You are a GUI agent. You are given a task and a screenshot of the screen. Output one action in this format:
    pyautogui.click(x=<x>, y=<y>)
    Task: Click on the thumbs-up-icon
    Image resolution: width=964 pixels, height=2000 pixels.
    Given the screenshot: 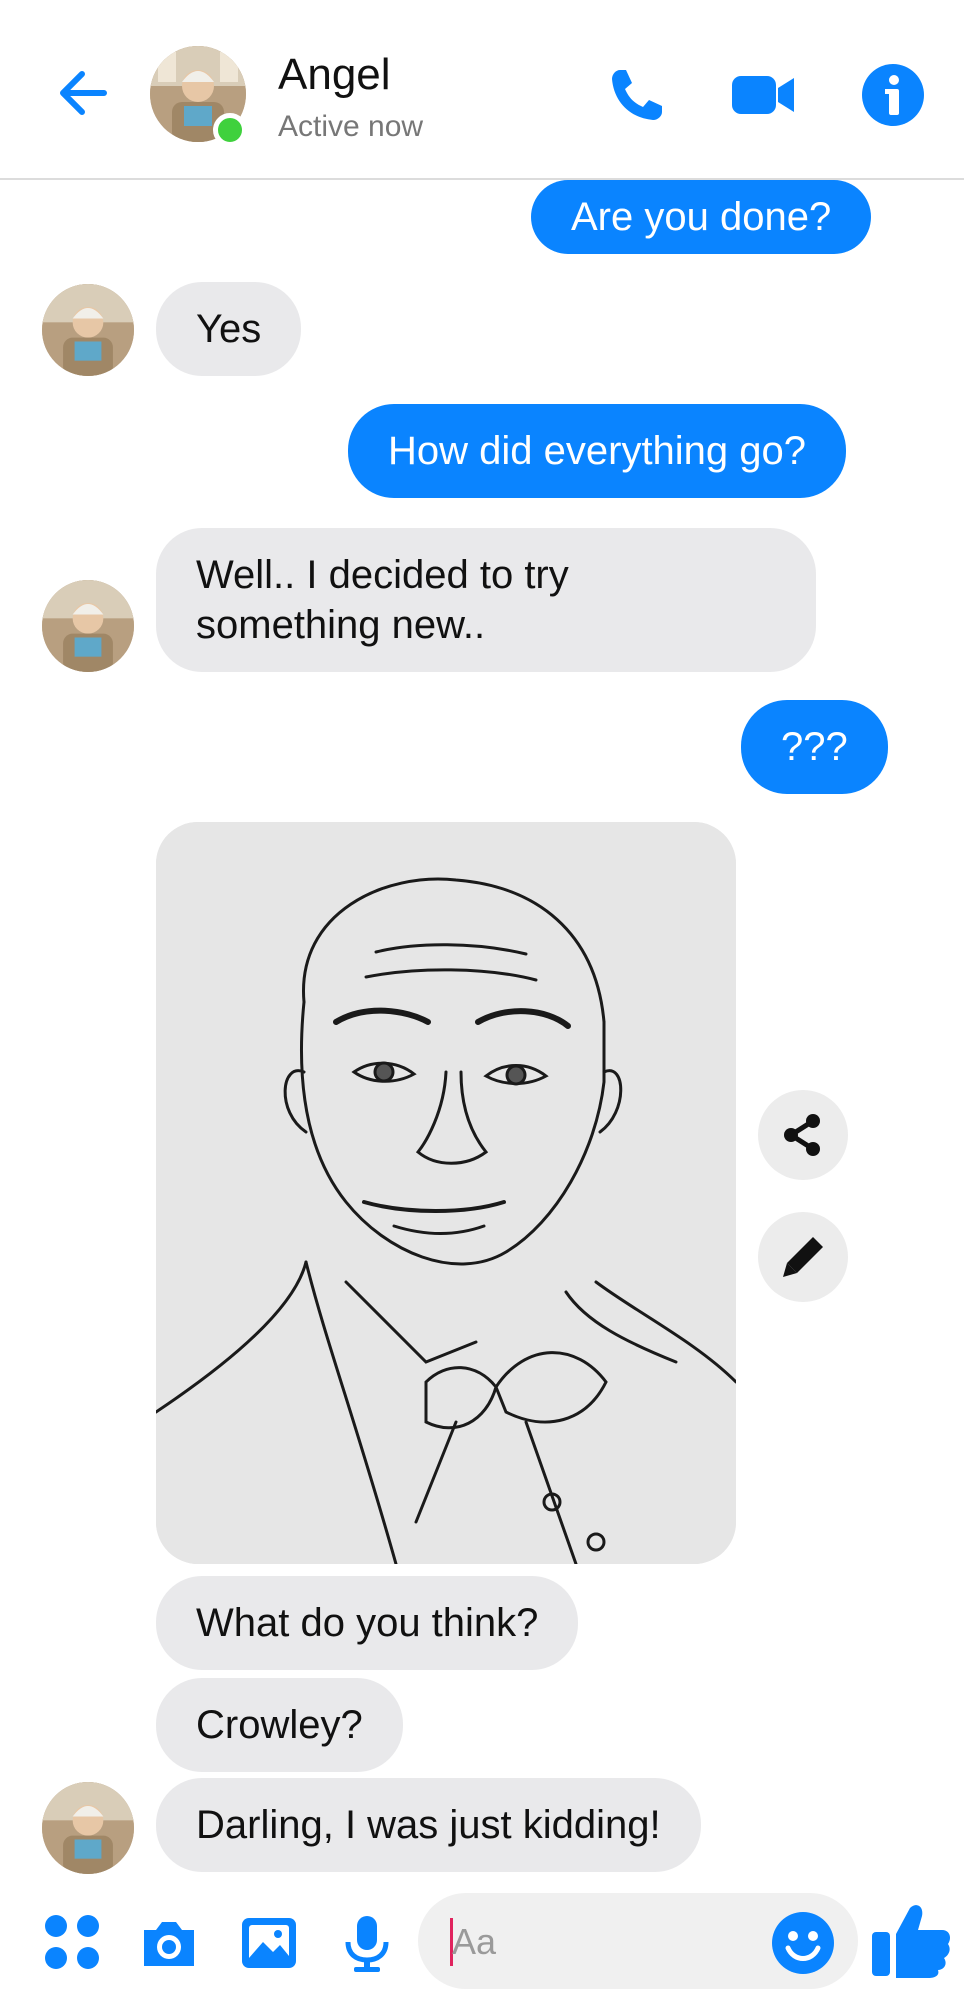 What is the action you would take?
    pyautogui.click(x=911, y=1939)
    